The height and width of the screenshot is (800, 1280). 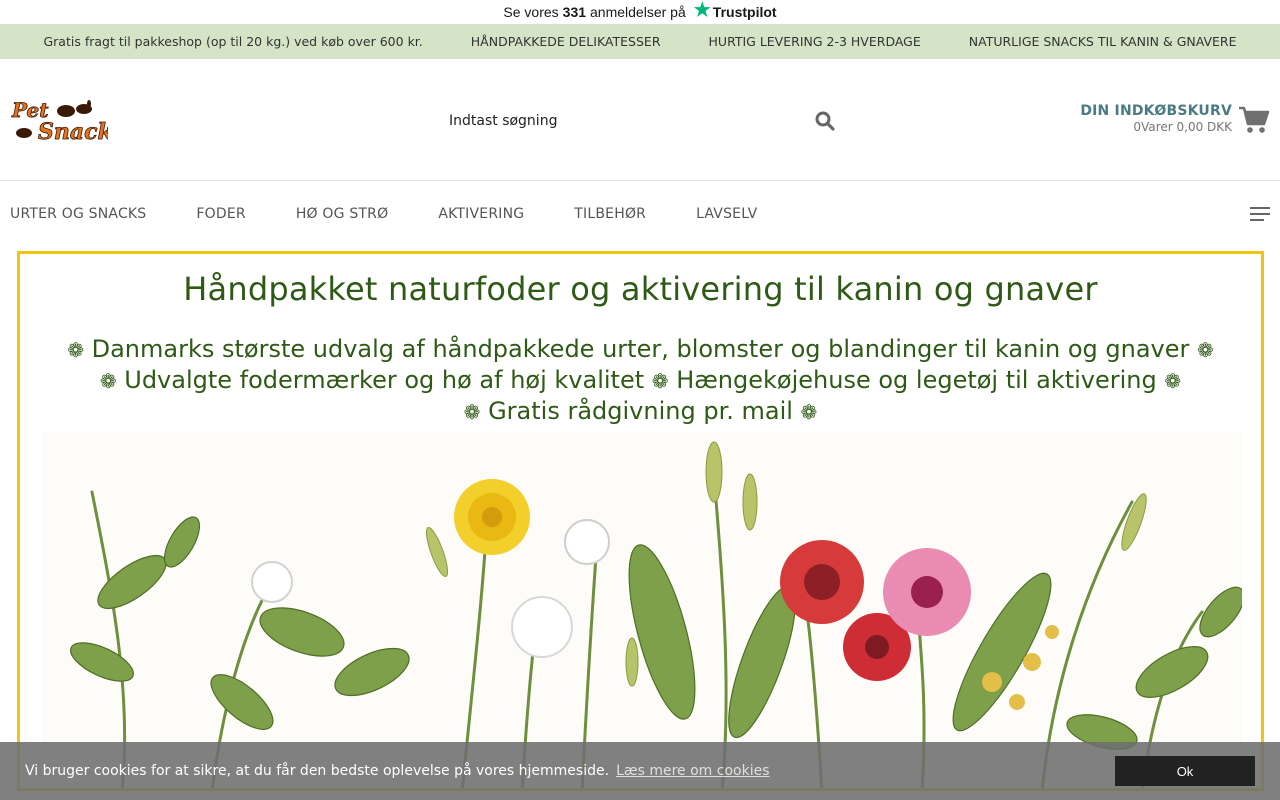 What do you see at coordinates (73, 131) in the screenshot?
I see `logo-word-snack: Snack` at bounding box center [73, 131].